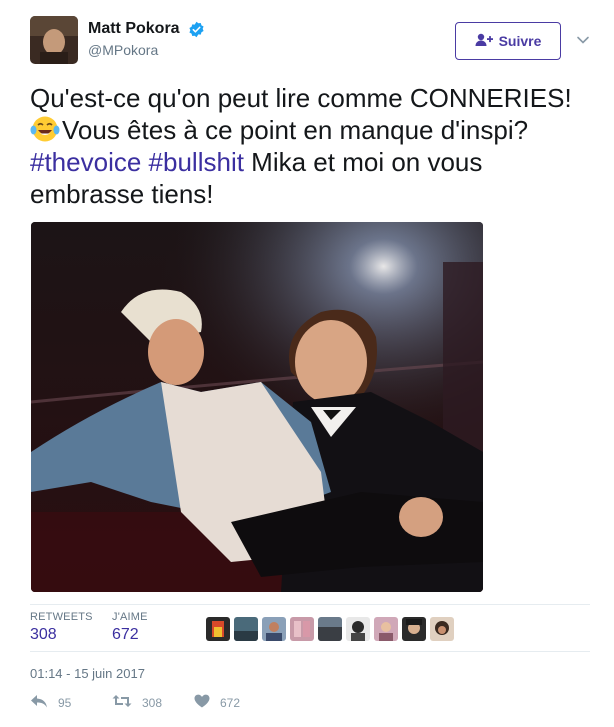  Describe the element at coordinates (146, 39) in the screenshot. I see `name-block: Matt Pokora @MPokora` at that location.